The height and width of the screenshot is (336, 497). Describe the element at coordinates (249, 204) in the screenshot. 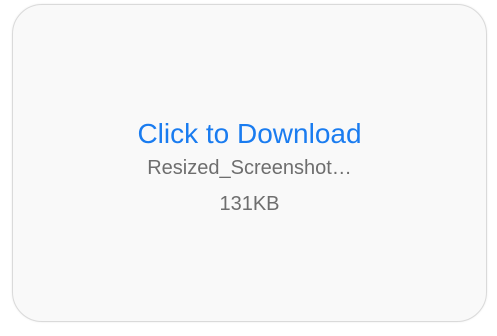

I see `attachment-filesize: 131KB` at that location.